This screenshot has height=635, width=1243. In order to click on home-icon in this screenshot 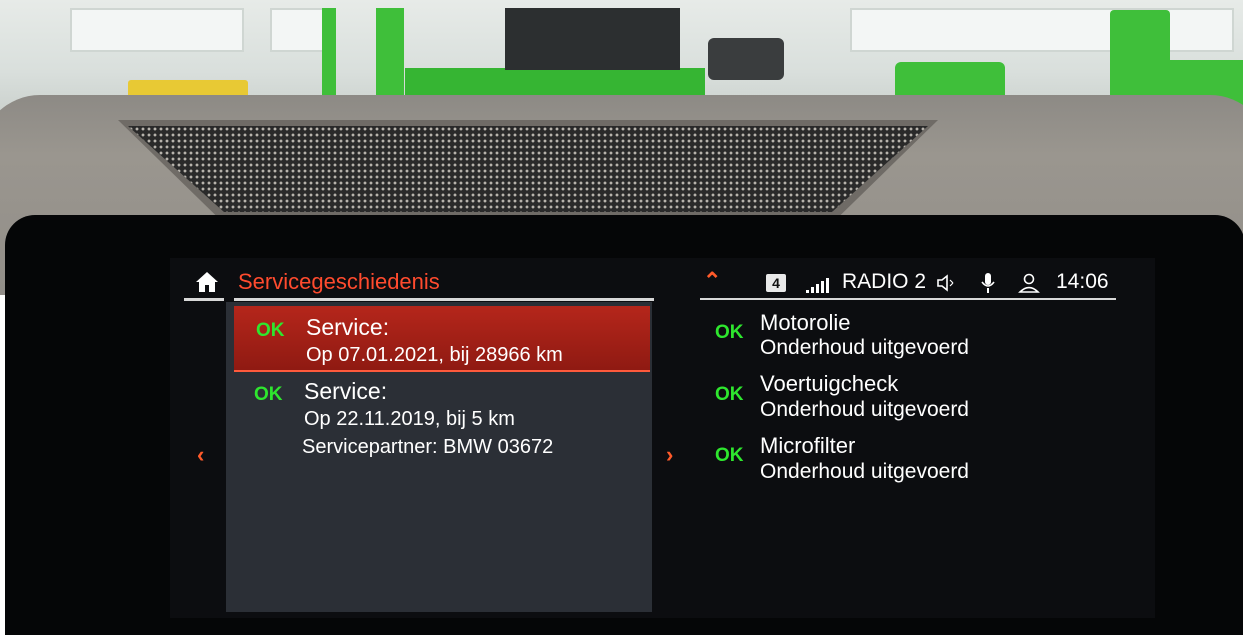, I will do `click(207, 282)`.